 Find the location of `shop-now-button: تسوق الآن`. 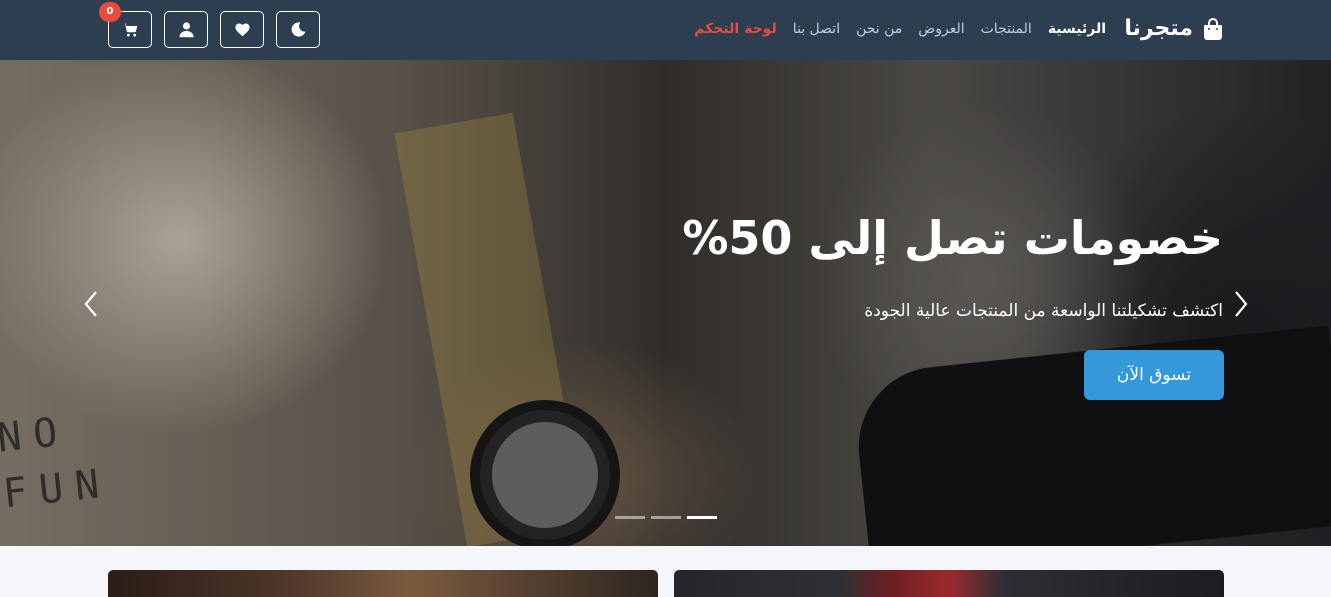

shop-now-button: تسوق الآن is located at coordinates (1154, 375).